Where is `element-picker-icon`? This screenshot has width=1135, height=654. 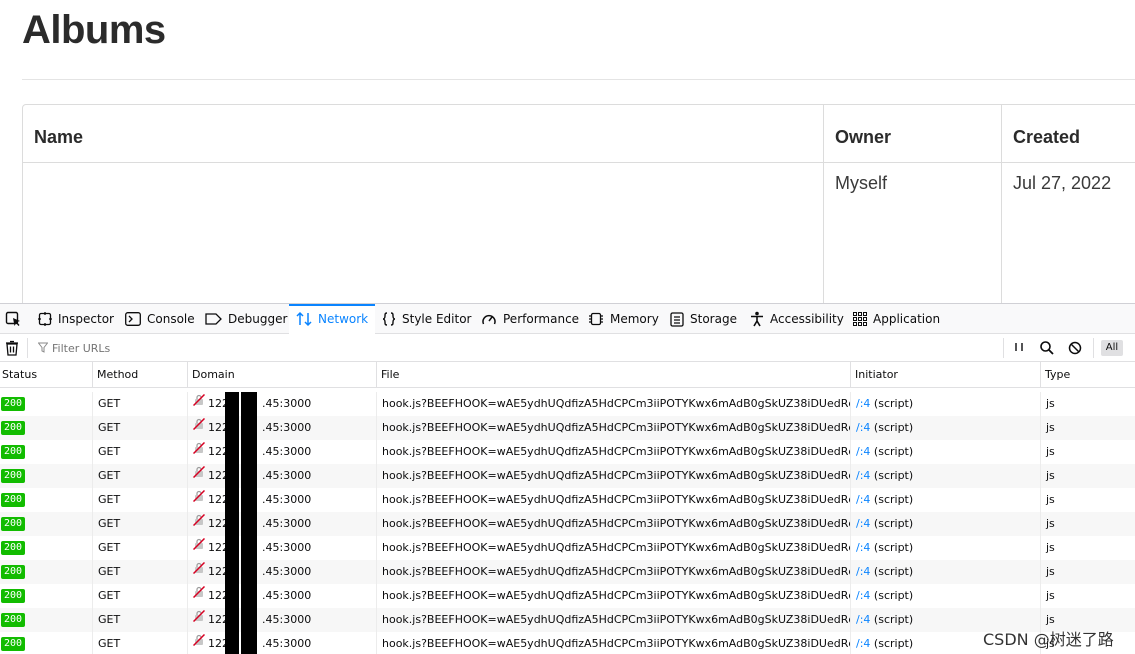 element-picker-icon is located at coordinates (12, 318).